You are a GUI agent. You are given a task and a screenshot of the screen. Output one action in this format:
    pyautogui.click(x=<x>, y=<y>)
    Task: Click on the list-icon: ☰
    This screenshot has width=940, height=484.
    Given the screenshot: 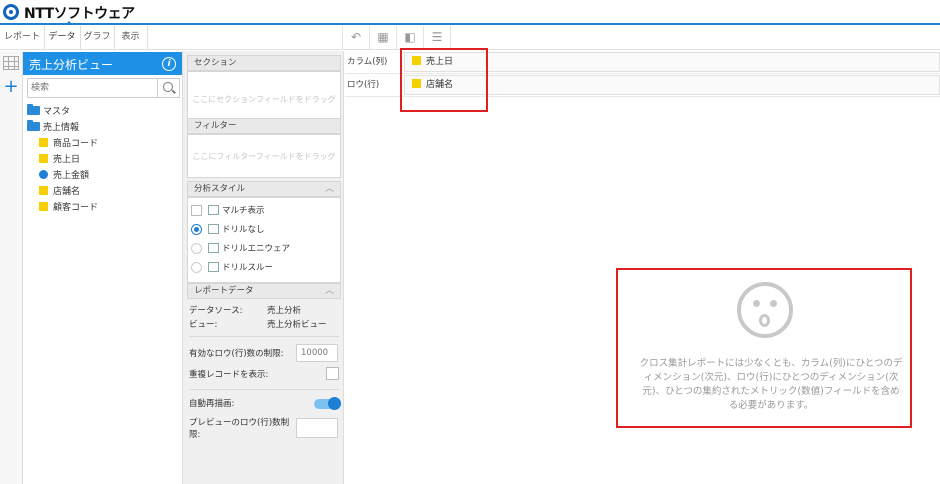 What is the action you would take?
    pyautogui.click(x=437, y=37)
    